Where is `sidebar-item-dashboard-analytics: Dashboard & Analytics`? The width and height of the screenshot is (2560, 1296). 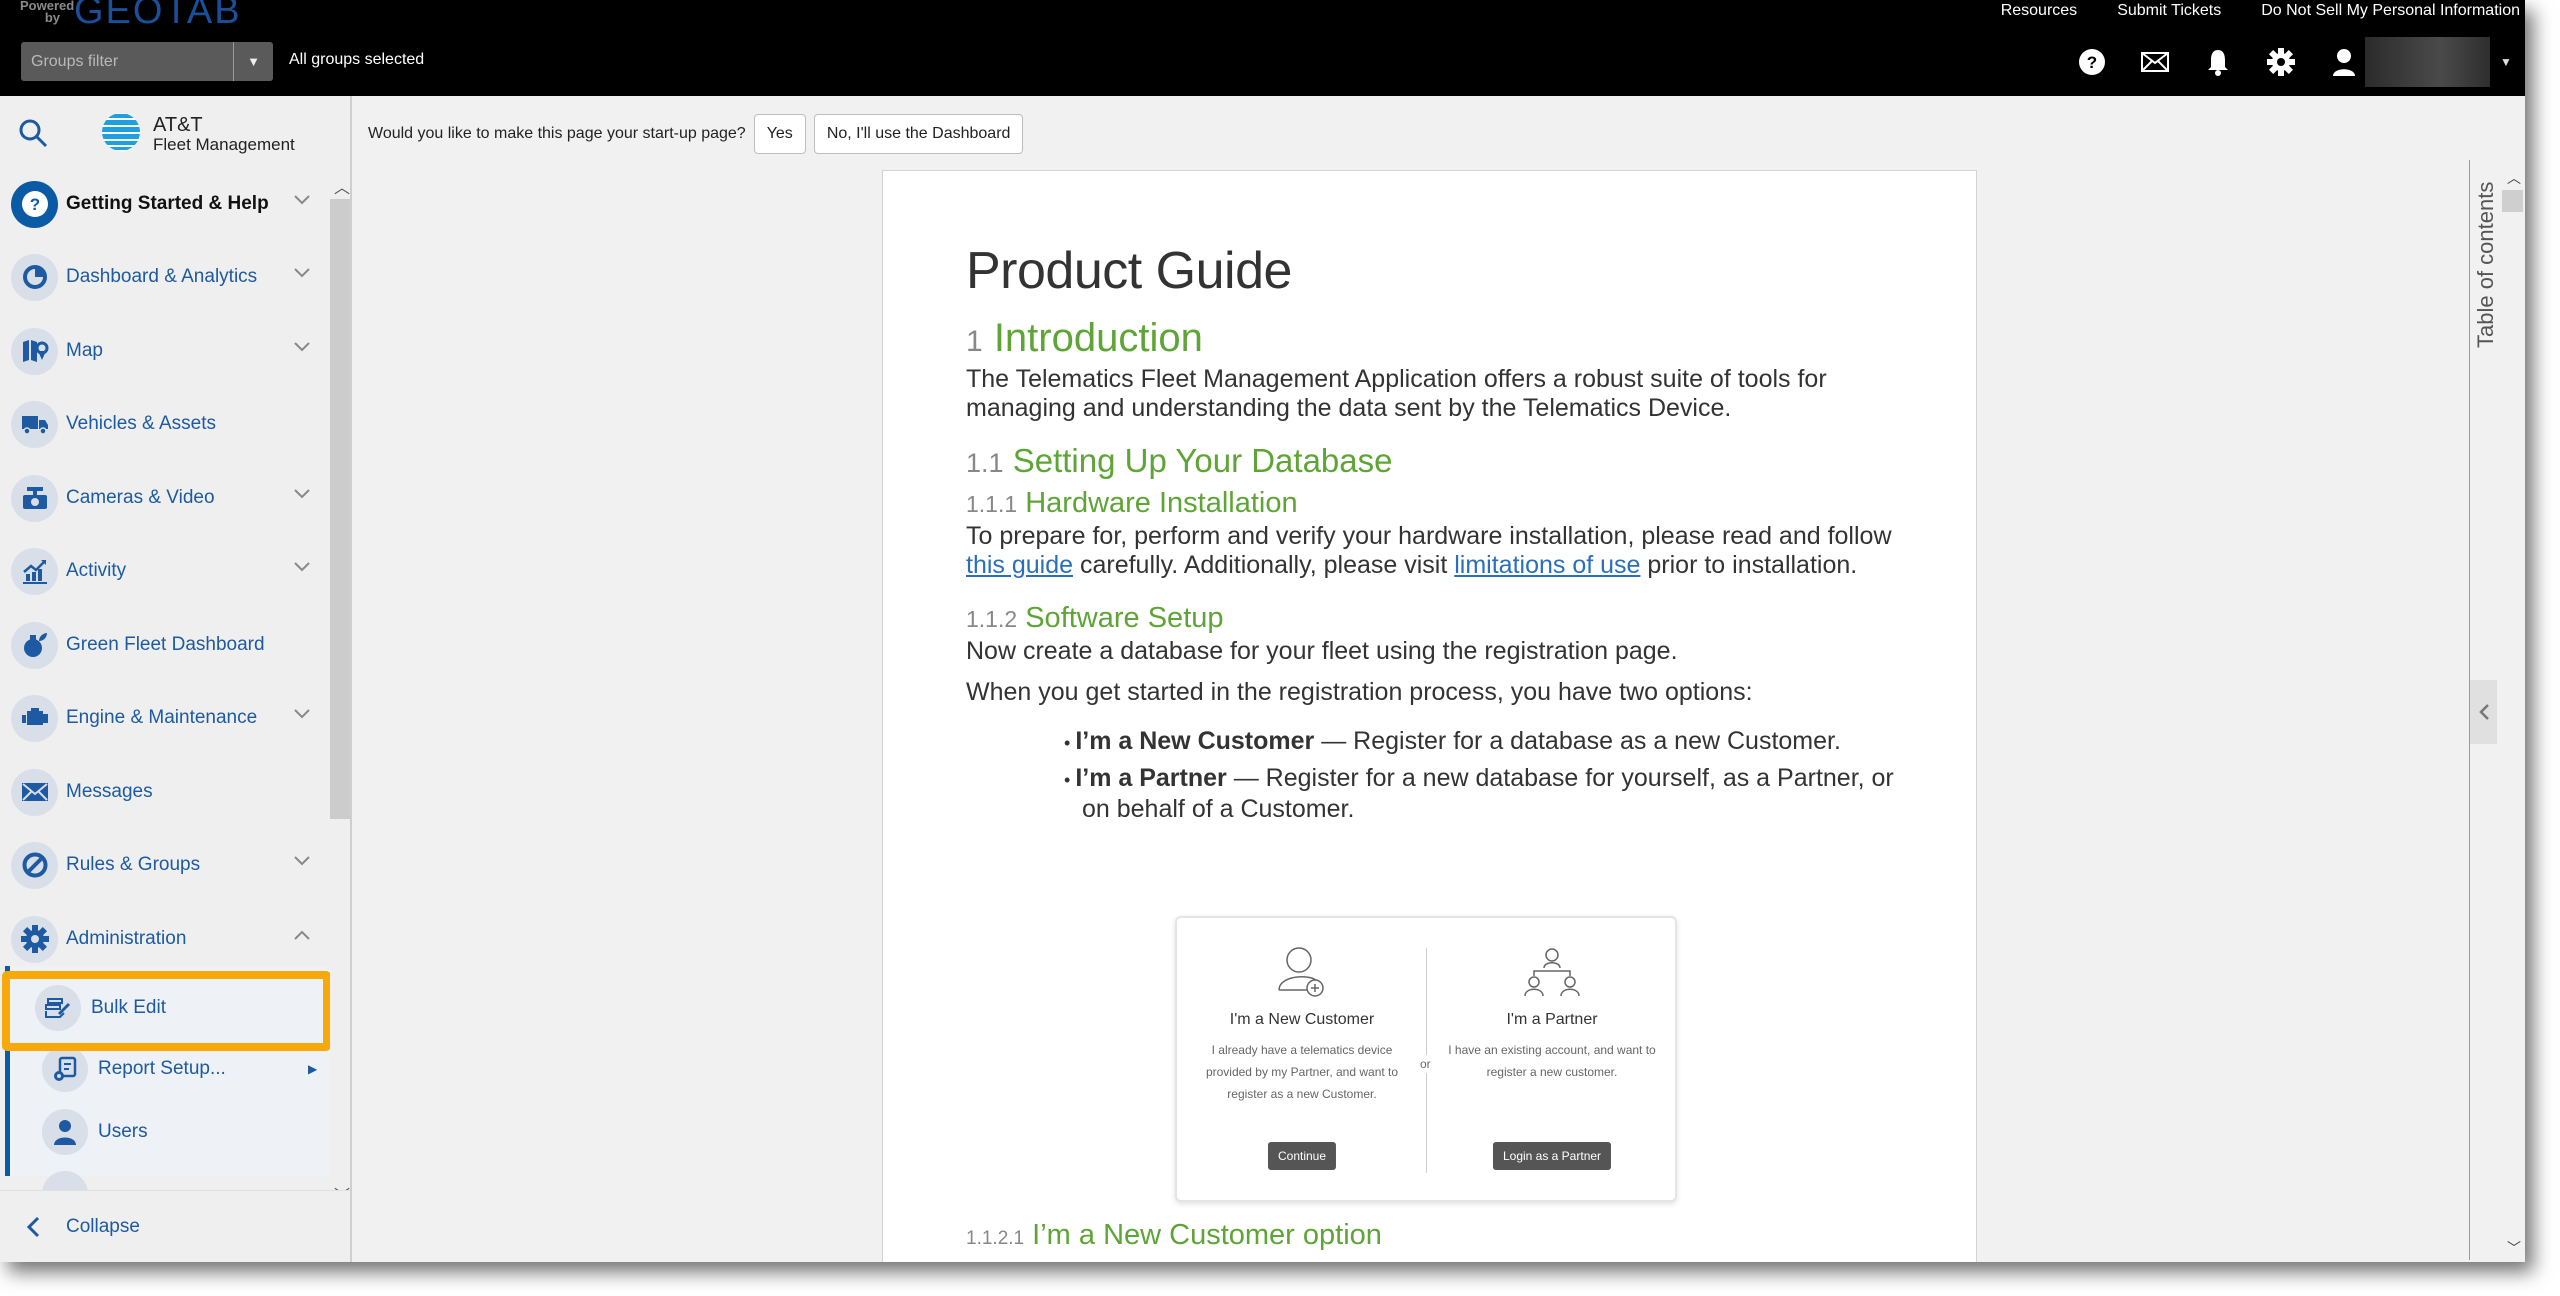
sidebar-item-dashboard-analytics: Dashboard & Analytics is located at coordinates (165, 277).